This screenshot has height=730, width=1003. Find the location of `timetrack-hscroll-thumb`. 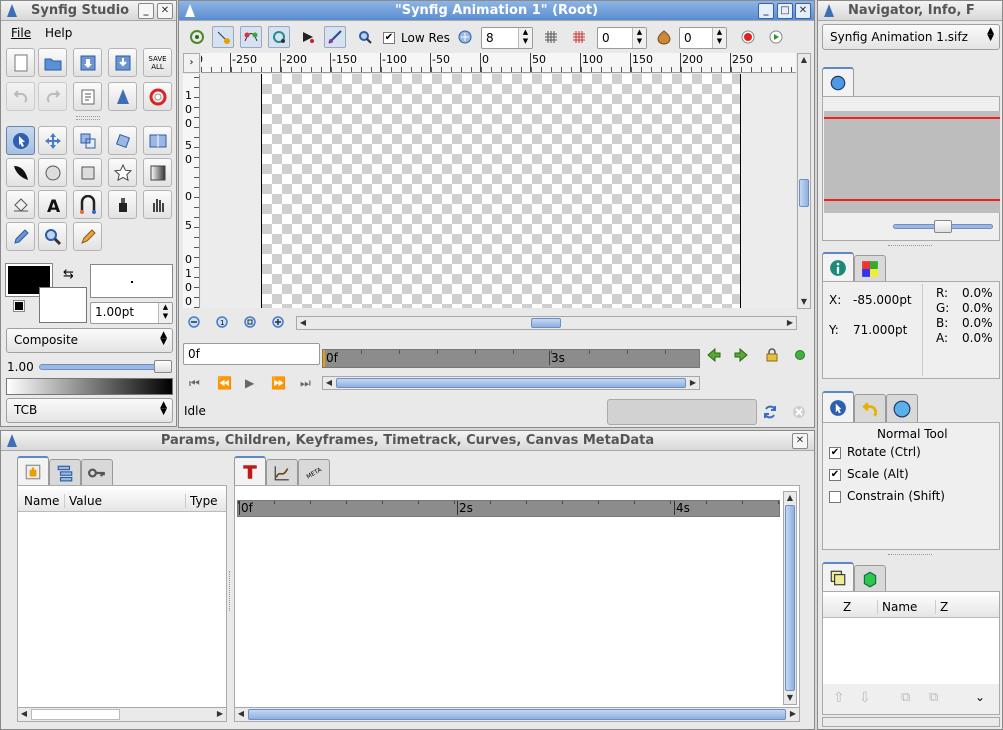

timetrack-hscroll-thumb is located at coordinates (517, 714).